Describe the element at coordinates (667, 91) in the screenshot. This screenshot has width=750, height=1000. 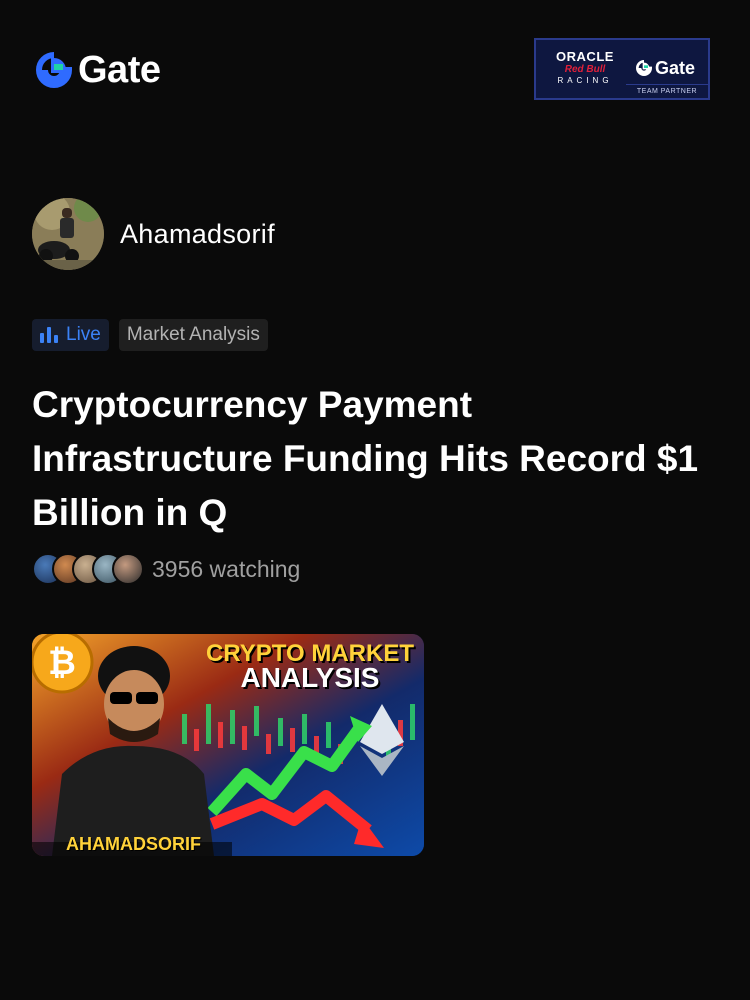
I see `partner-footer: TEAM PARTNER` at that location.